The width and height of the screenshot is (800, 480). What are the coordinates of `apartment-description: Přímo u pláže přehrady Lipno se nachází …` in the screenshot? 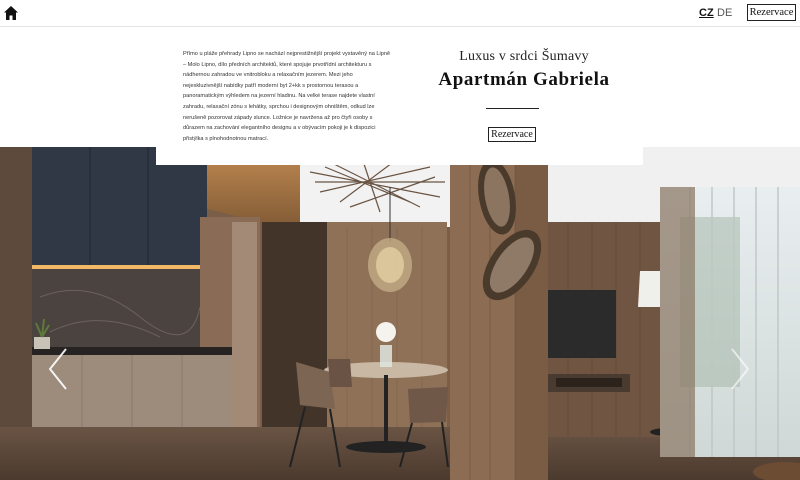 It's located at (287, 96).